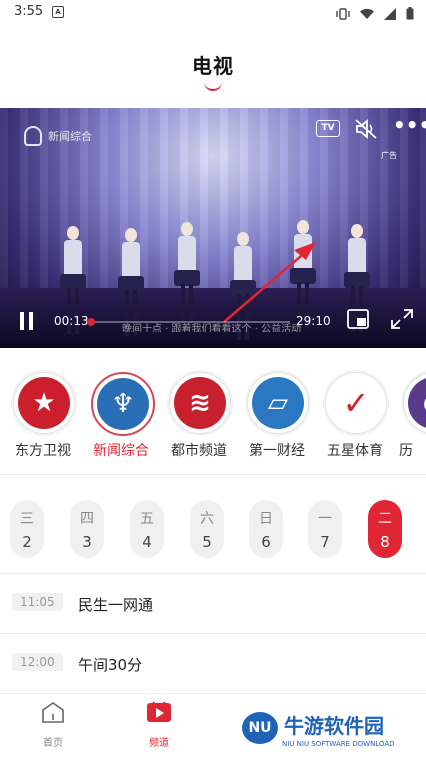  Describe the element at coordinates (27, 321) in the screenshot. I see `pause-icon` at that location.